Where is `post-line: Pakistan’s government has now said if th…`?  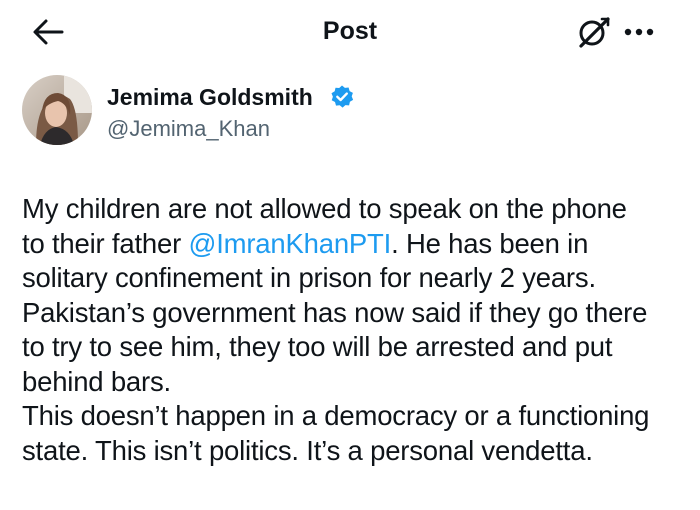
post-line: Pakistan’s government has now said if th… is located at coordinates (335, 312).